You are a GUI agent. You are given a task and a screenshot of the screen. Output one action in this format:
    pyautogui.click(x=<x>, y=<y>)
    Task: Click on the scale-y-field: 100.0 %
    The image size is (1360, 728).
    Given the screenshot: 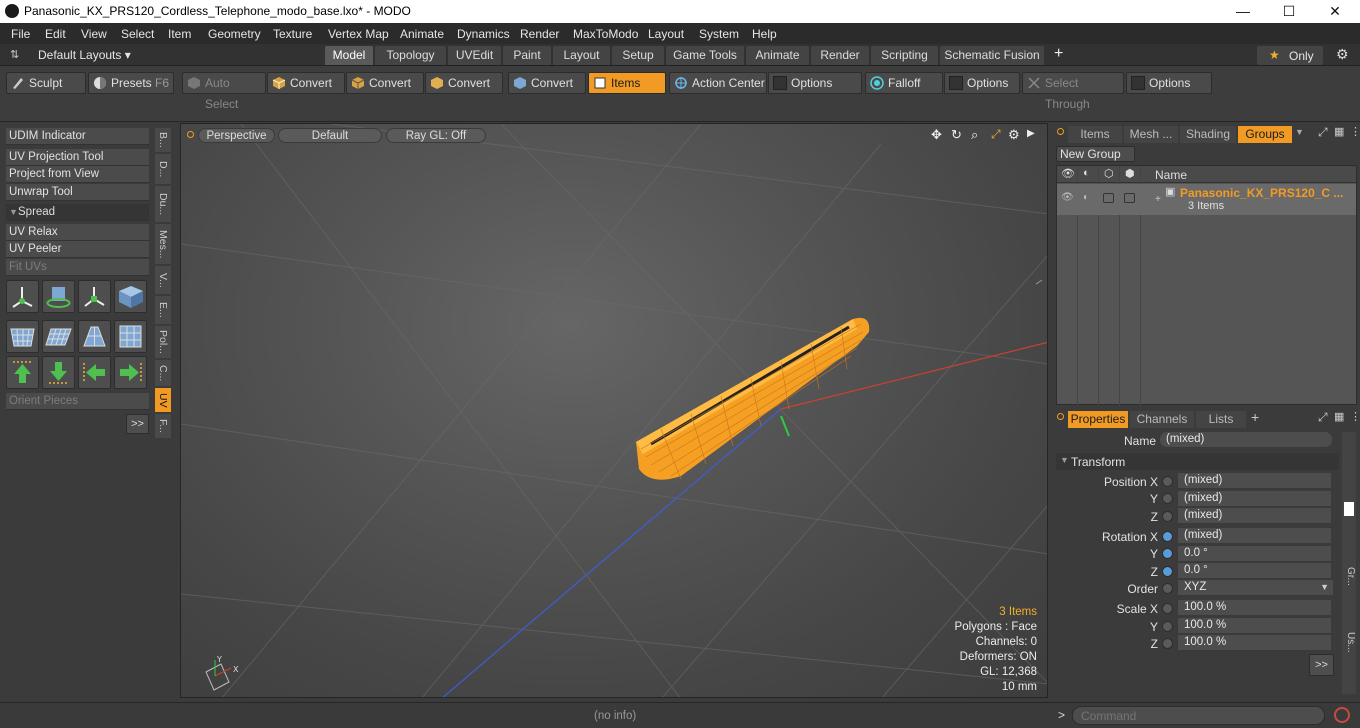 What is the action you would take?
    pyautogui.click(x=1254, y=626)
    